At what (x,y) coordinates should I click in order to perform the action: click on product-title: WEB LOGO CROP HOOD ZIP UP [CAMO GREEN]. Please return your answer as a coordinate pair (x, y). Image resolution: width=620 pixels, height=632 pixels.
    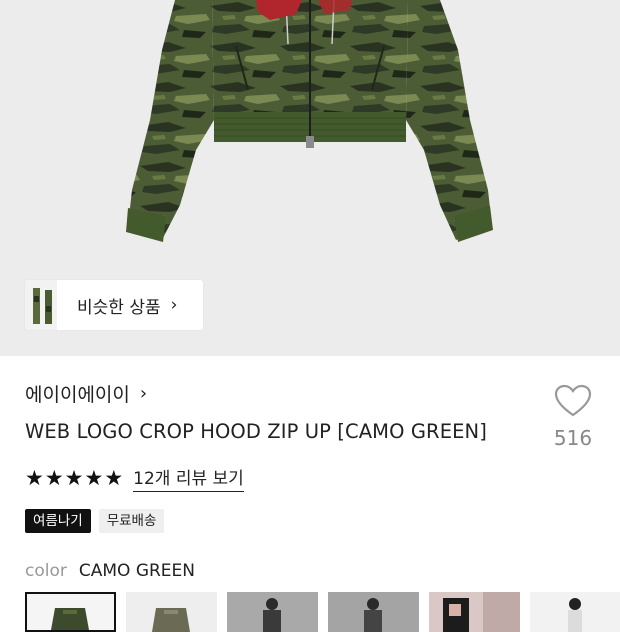
    Looking at the image, I should click on (256, 431).